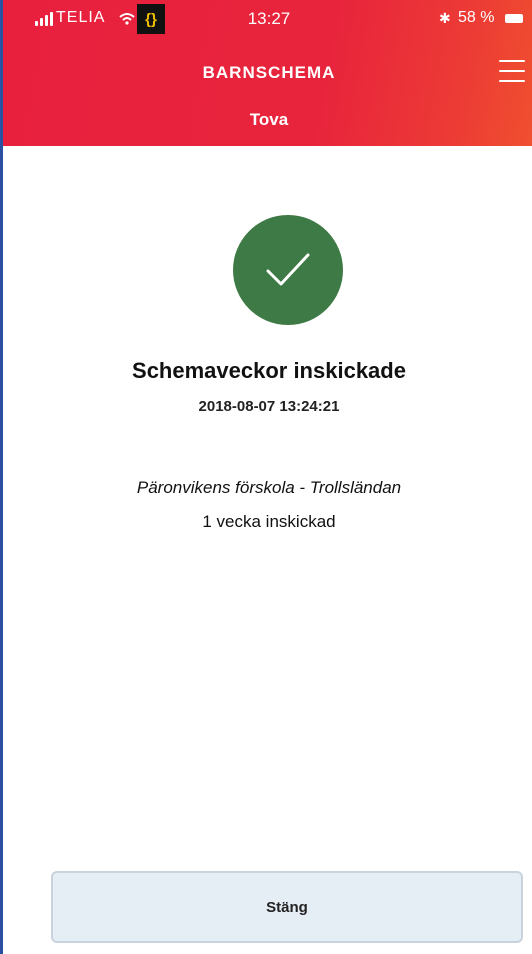  I want to click on confirmation-title: Schemaveckor inskickade, so click(269, 370).